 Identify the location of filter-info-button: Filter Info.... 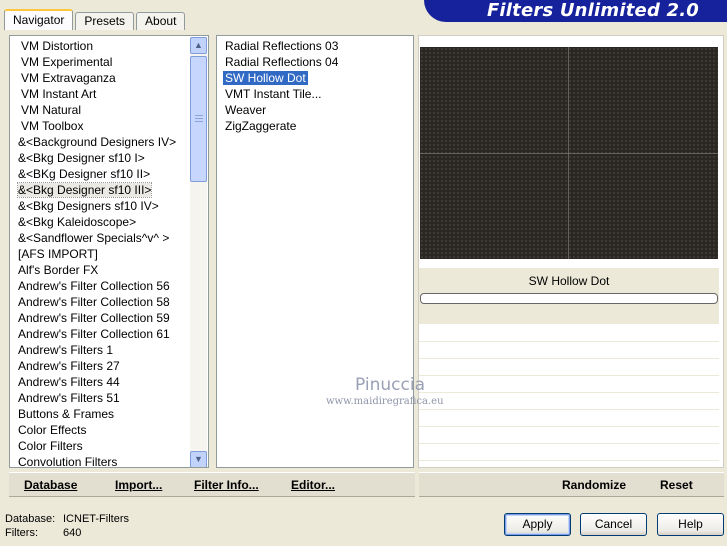
(226, 485).